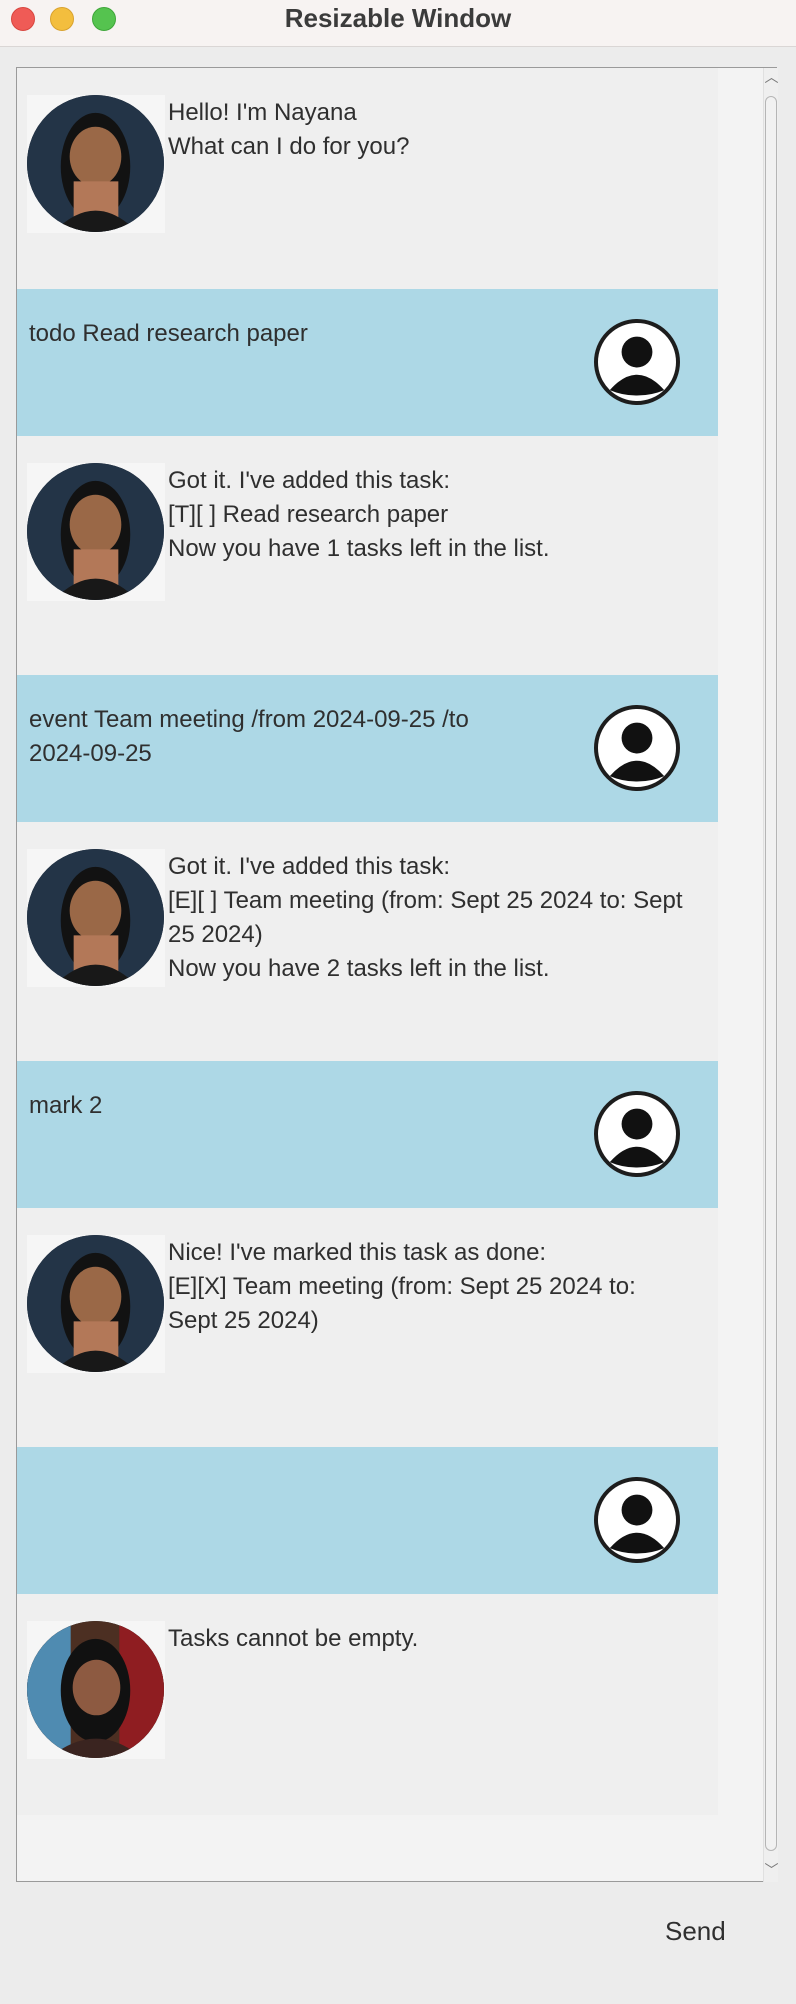 Image resolution: width=796 pixels, height=2004 pixels. Describe the element at coordinates (398, 18) in the screenshot. I see `window-title: Resizable Window` at that location.